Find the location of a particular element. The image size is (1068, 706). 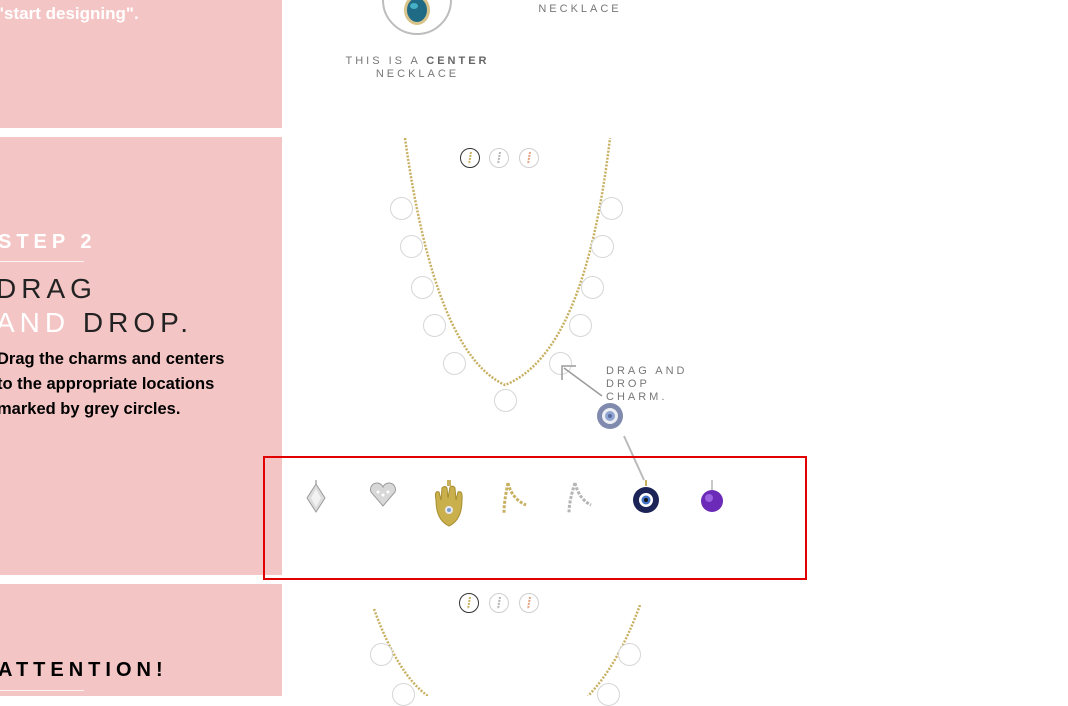

right-necklace-caption: NECKLACE is located at coordinates (580, 9).